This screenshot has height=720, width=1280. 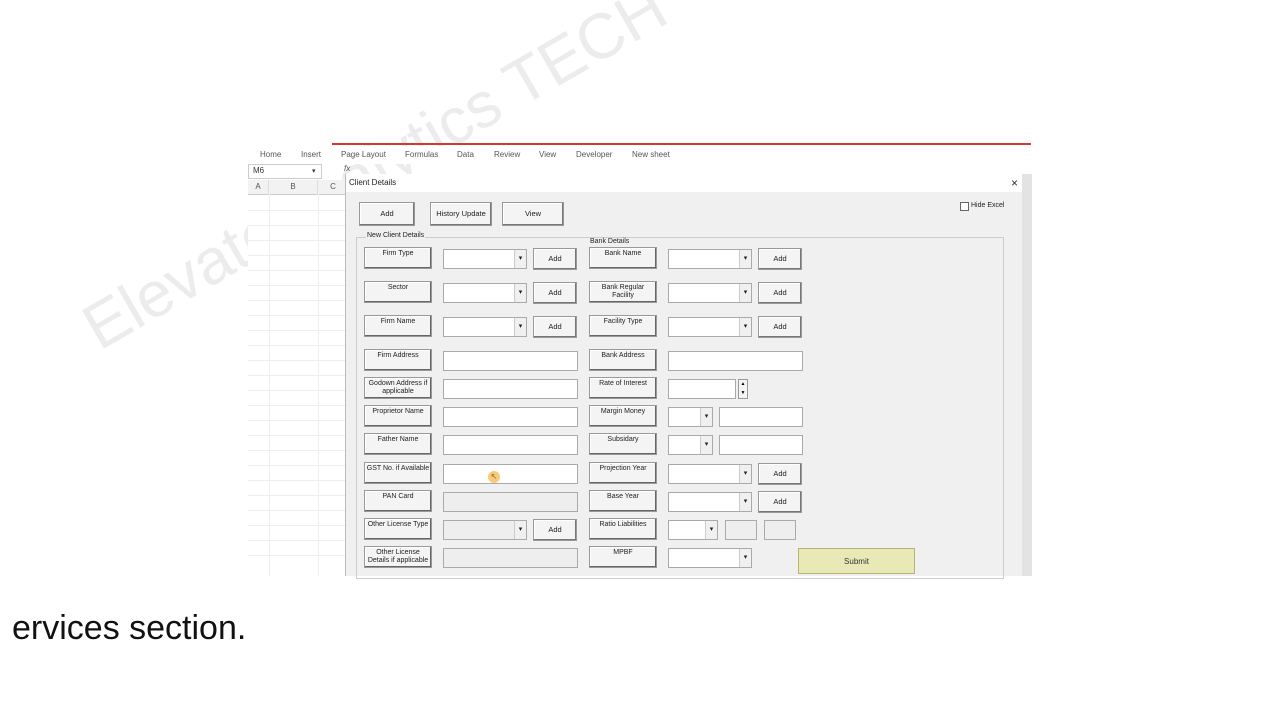 I want to click on dialog-title-bar: Client Details ×, so click(x=689, y=183).